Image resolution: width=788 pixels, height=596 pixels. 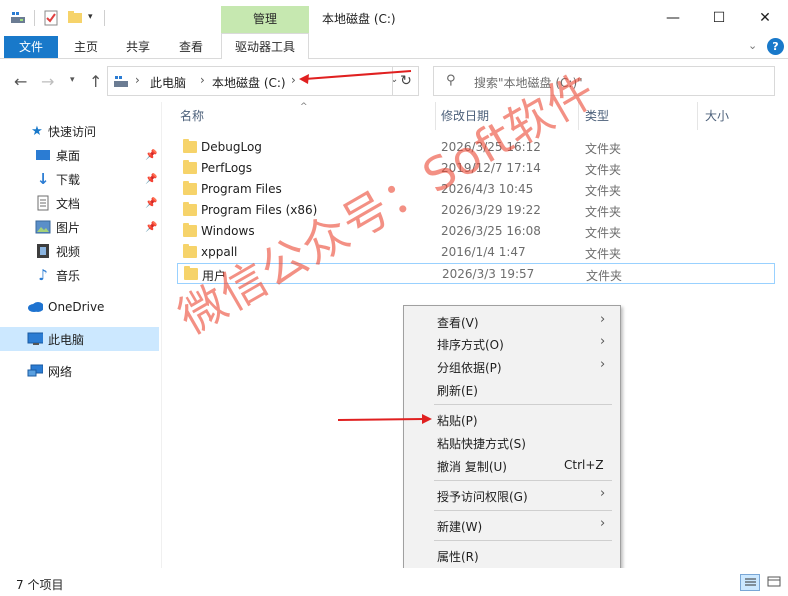 What do you see at coordinates (68, 251) in the screenshot?
I see `sidebar-item-label: 视频` at bounding box center [68, 251].